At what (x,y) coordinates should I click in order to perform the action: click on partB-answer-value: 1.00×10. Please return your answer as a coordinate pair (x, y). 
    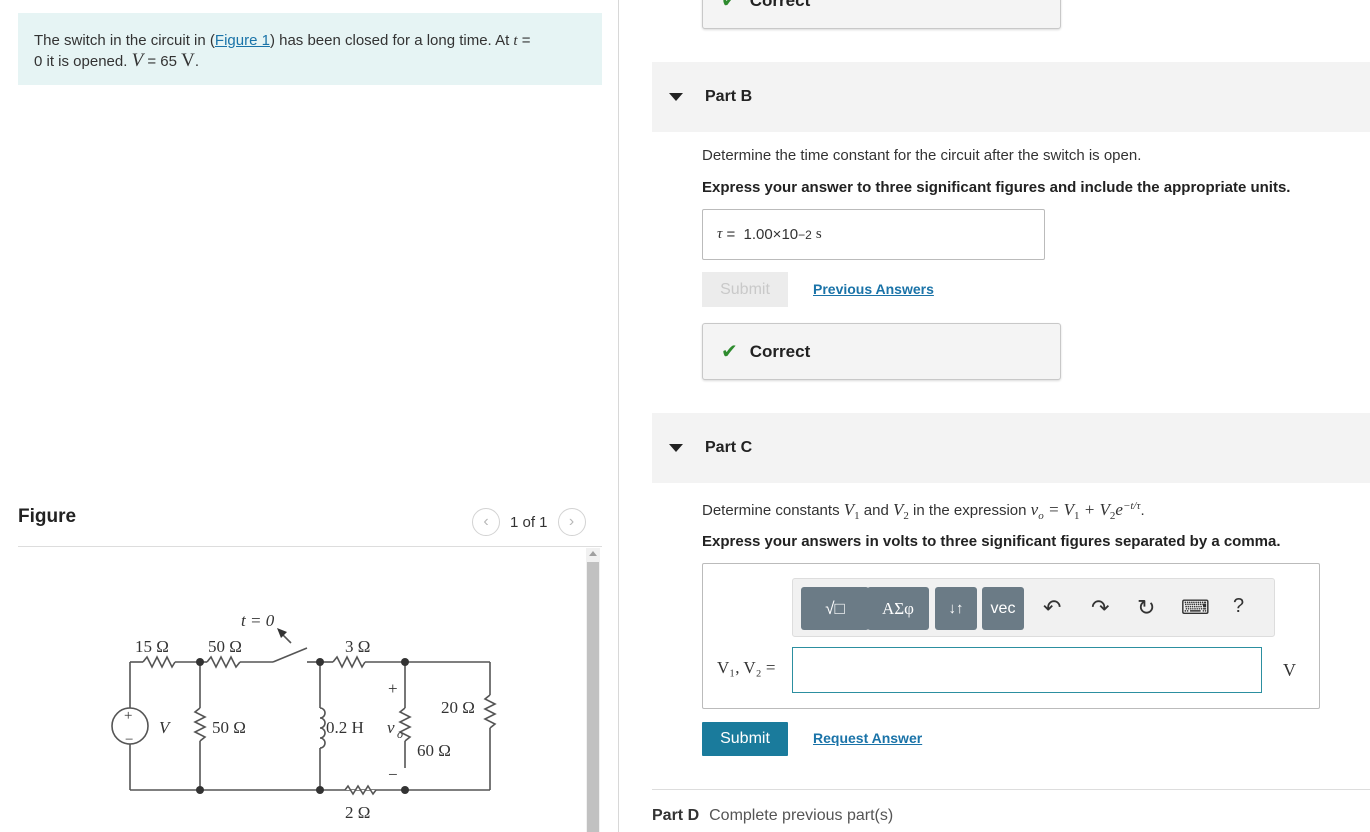
    Looking at the image, I should click on (771, 234).